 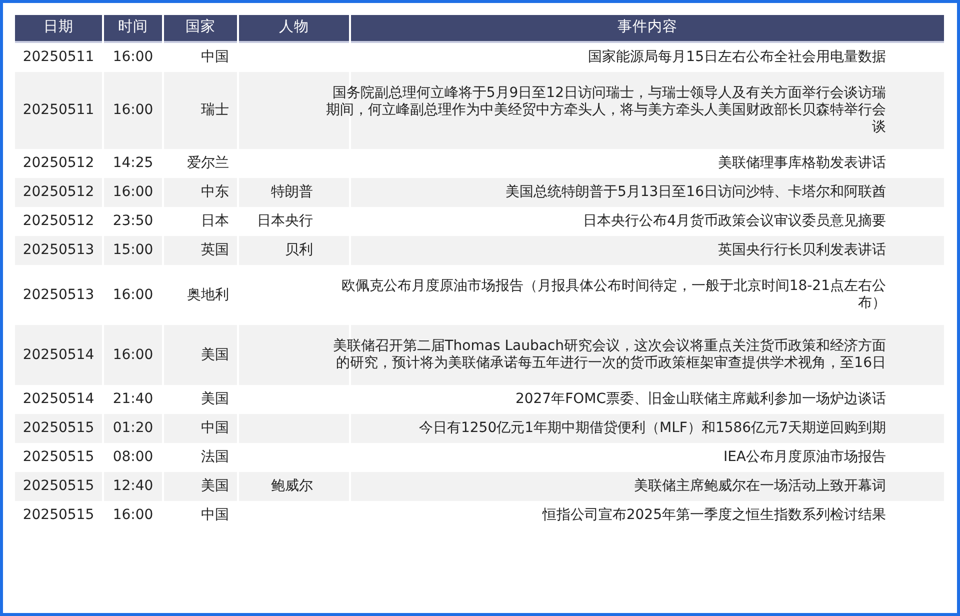 What do you see at coordinates (200, 29) in the screenshot?
I see `column-header: 国家` at bounding box center [200, 29].